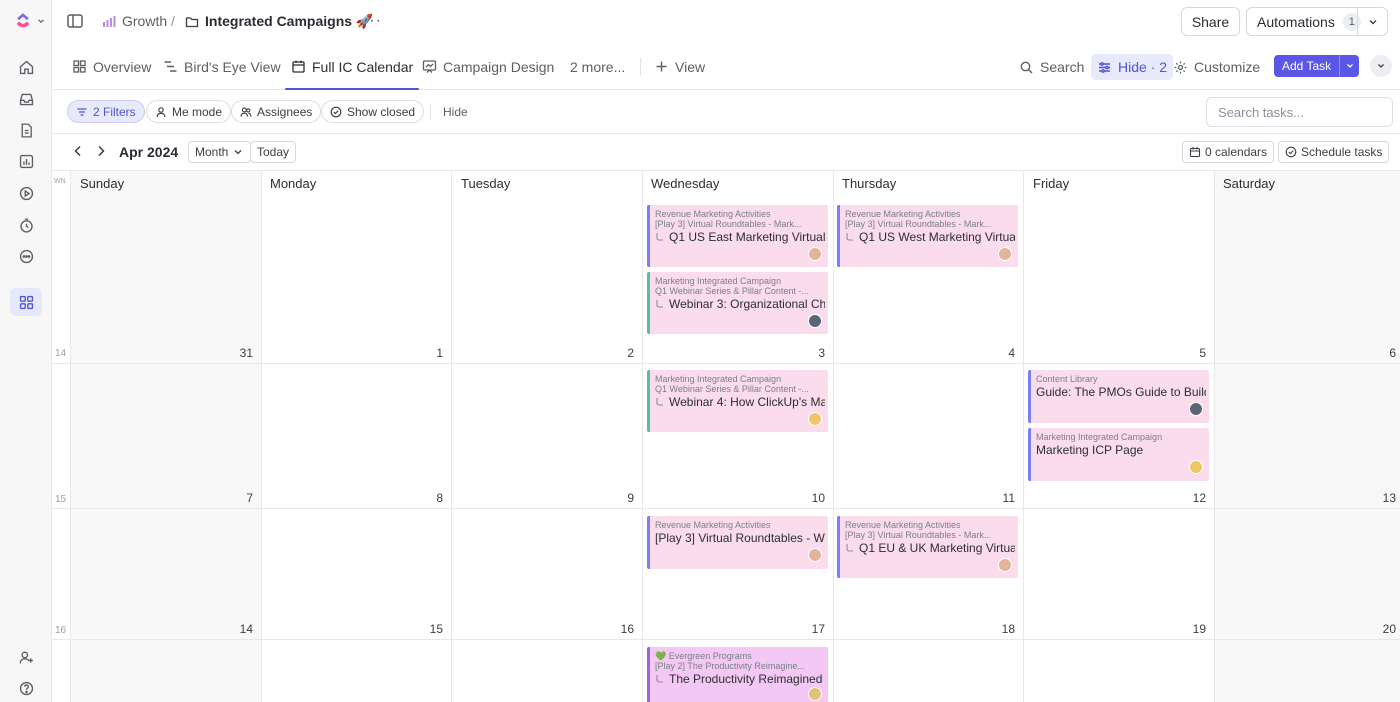  What do you see at coordinates (101, 151) in the screenshot?
I see `chevron-right-icon` at bounding box center [101, 151].